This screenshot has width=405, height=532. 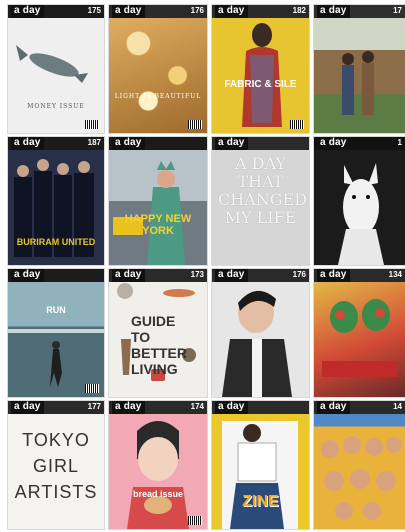 I want to click on issue-number: 175, so click(x=94, y=10).